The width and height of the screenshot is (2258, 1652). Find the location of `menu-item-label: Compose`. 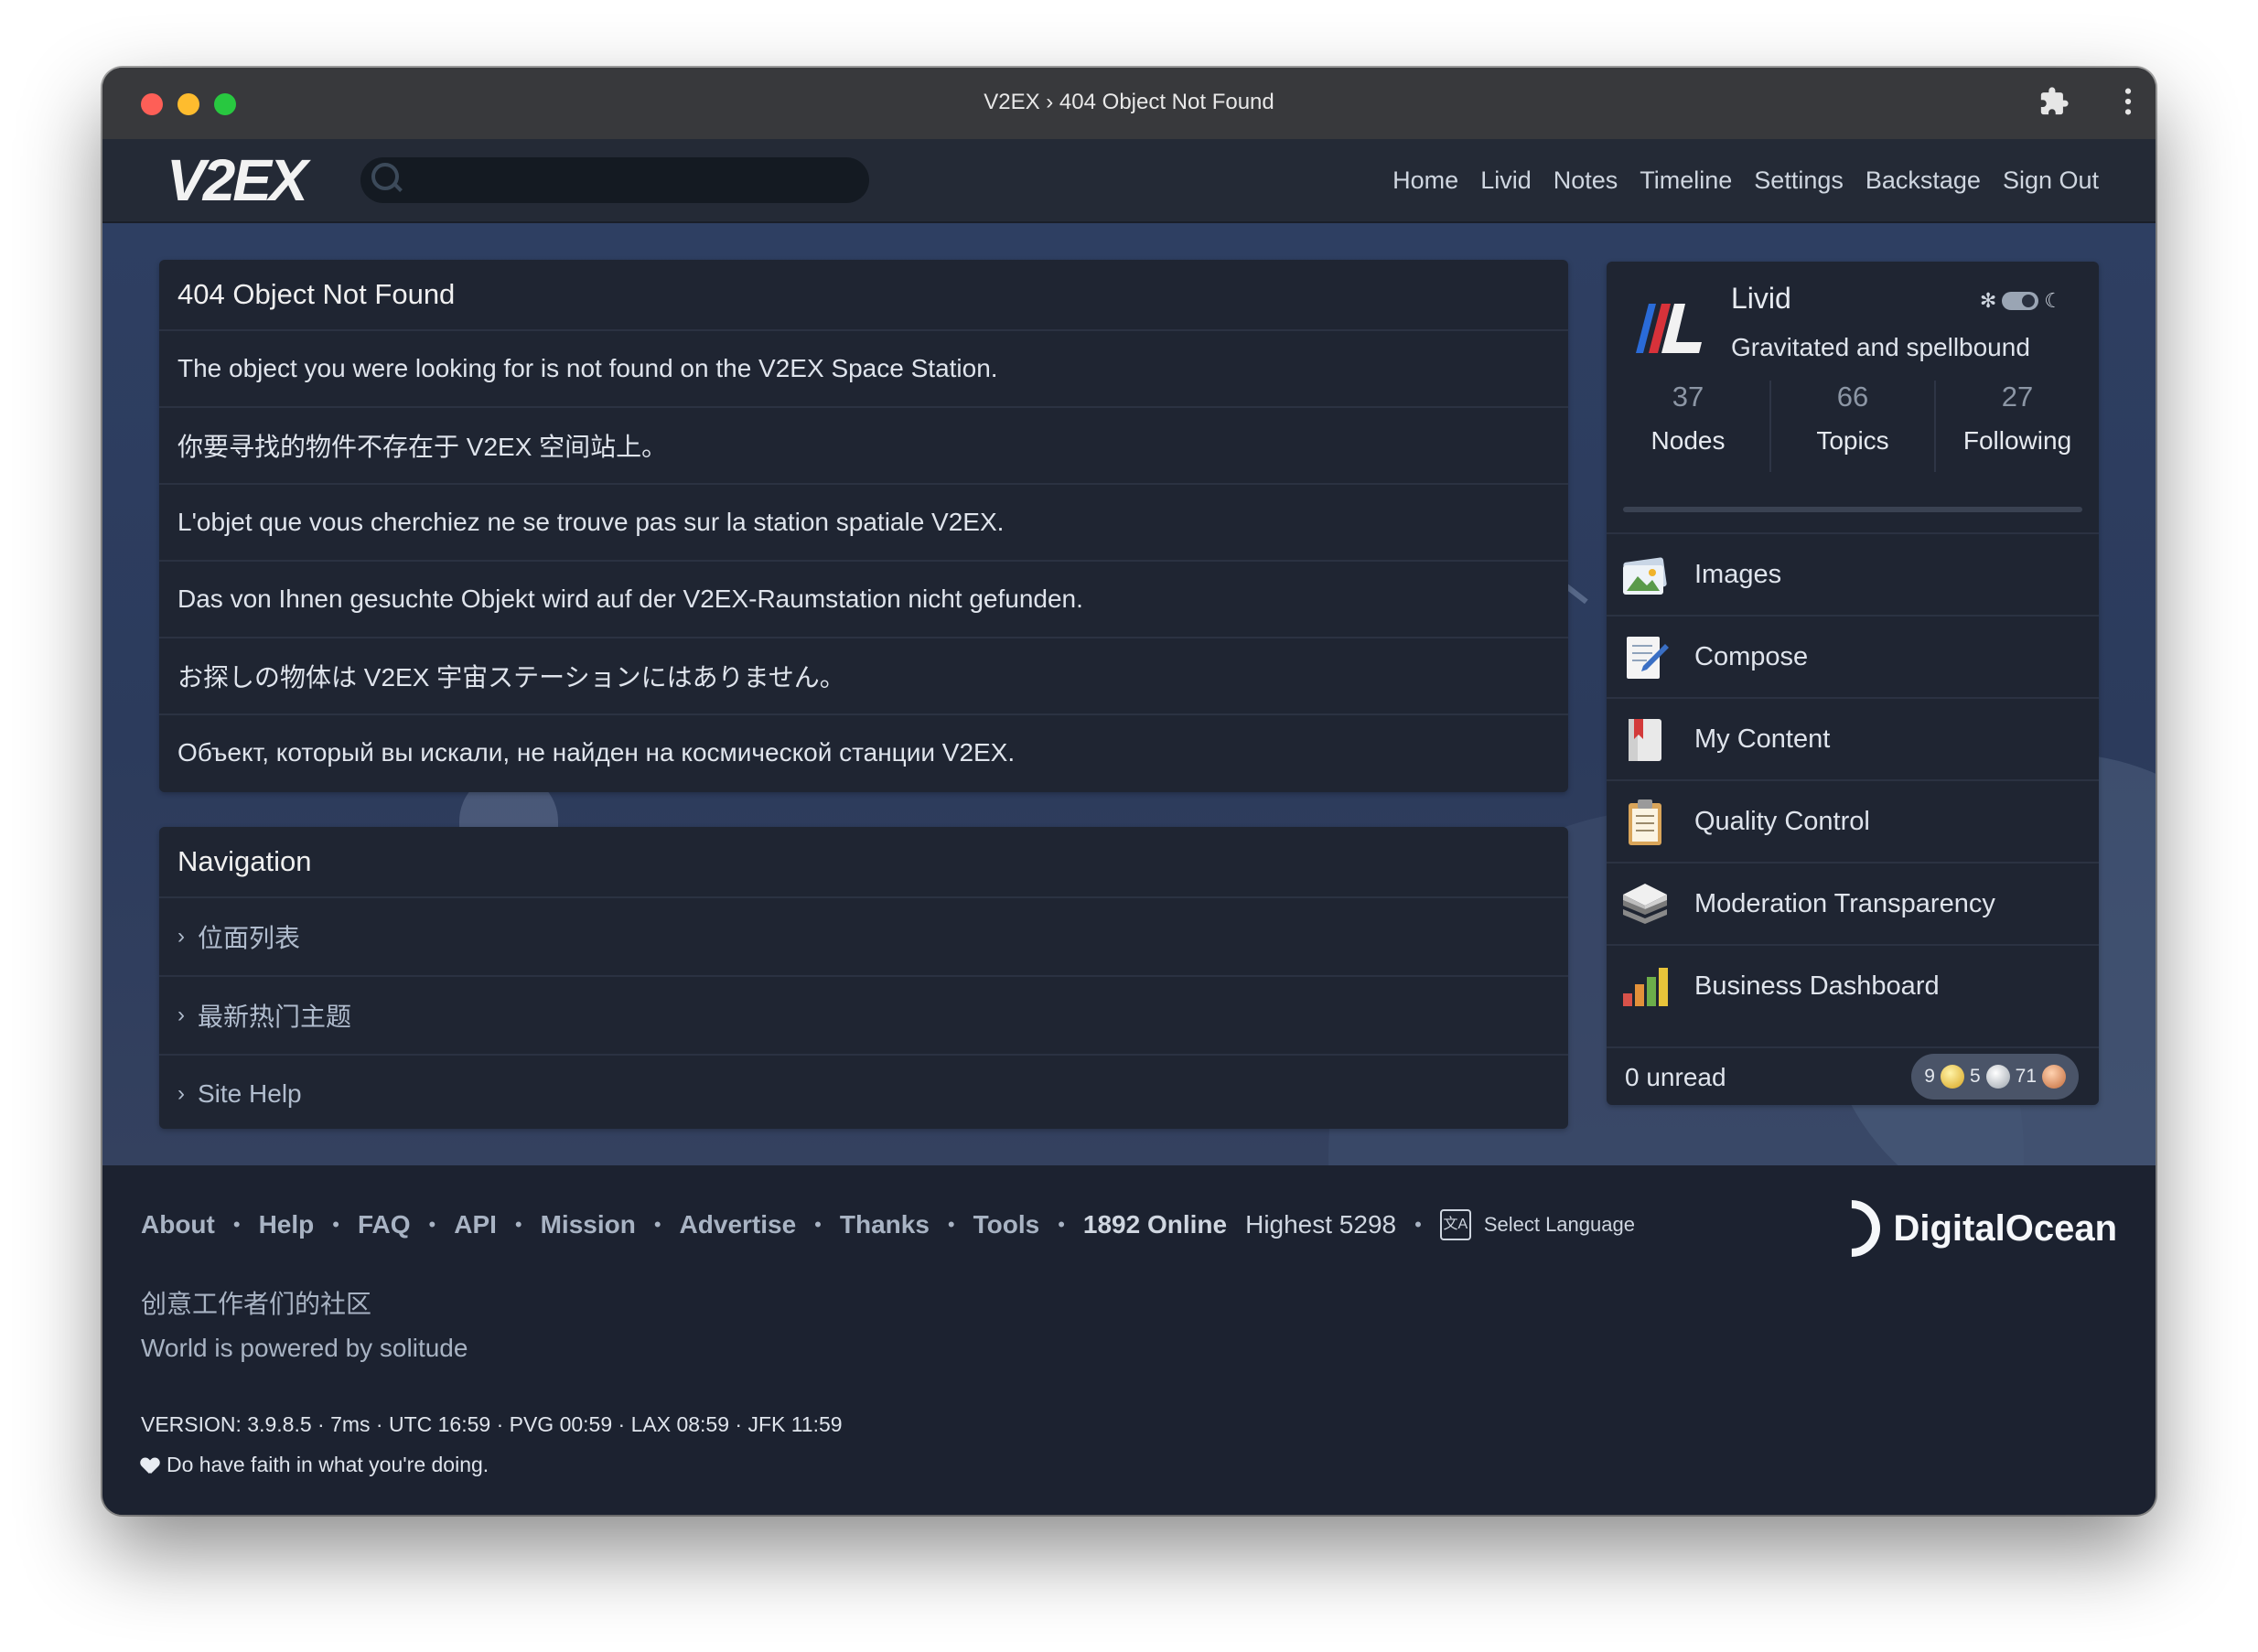

menu-item-label: Compose is located at coordinates (1751, 656).